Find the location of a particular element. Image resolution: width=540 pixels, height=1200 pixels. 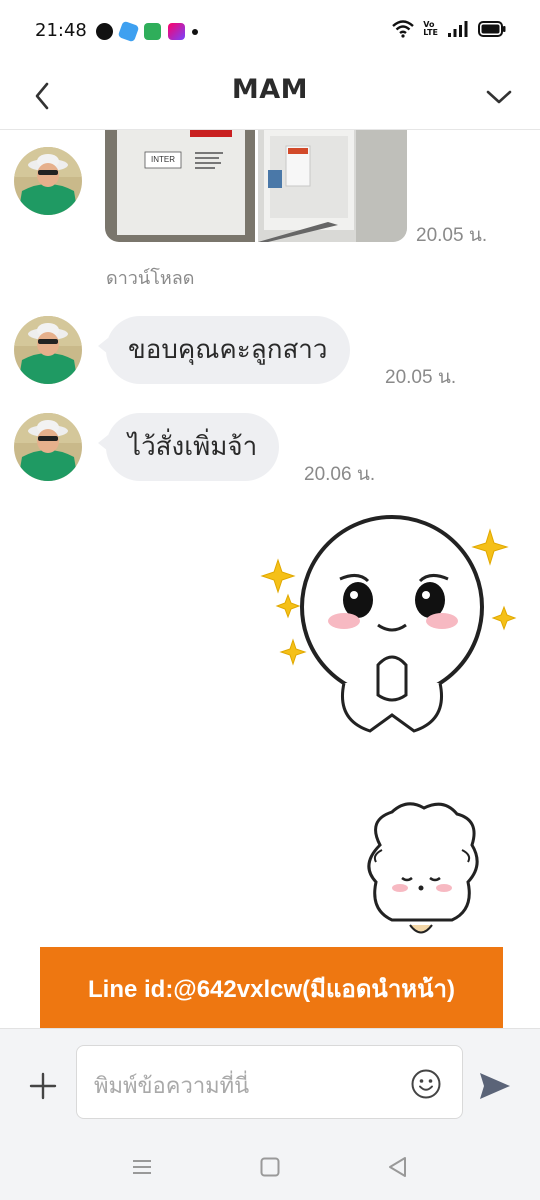

system-nav-bar is located at coordinates (270, 1167).